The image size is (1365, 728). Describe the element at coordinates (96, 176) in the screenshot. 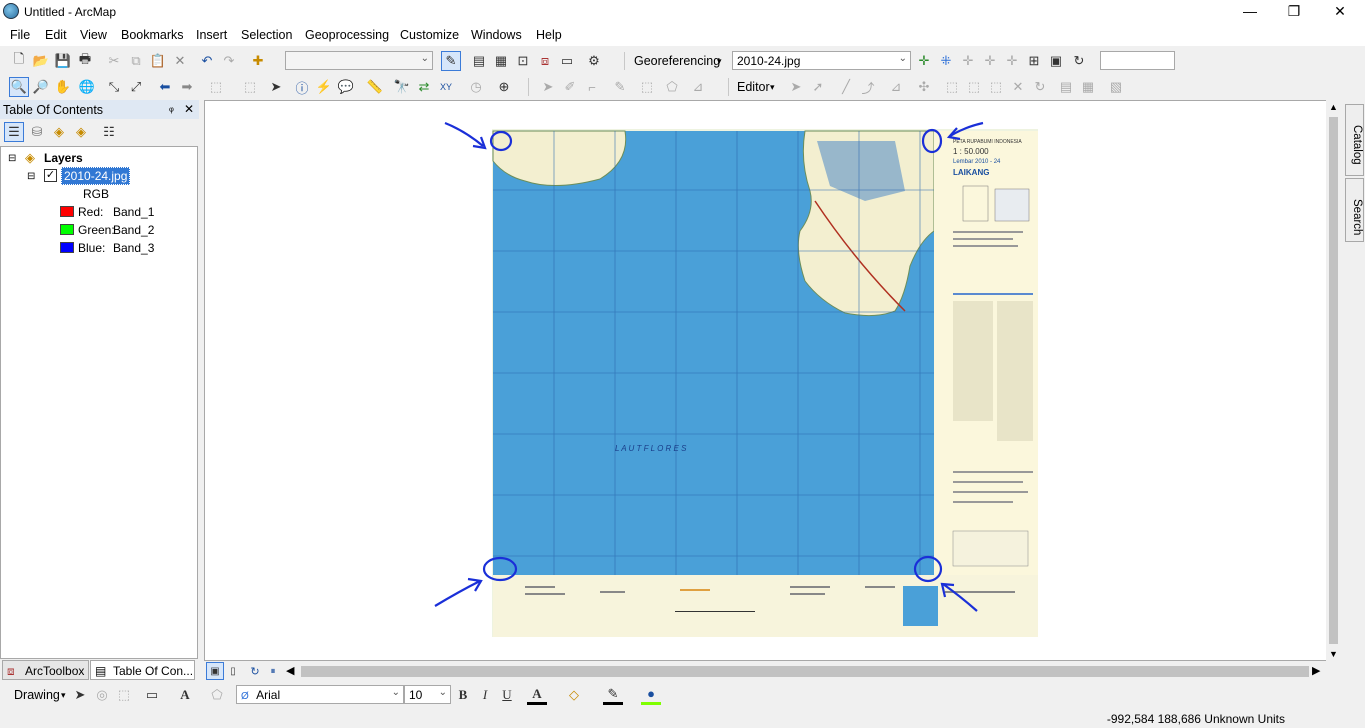

I see `layer-name: 2010-24.jpg` at that location.